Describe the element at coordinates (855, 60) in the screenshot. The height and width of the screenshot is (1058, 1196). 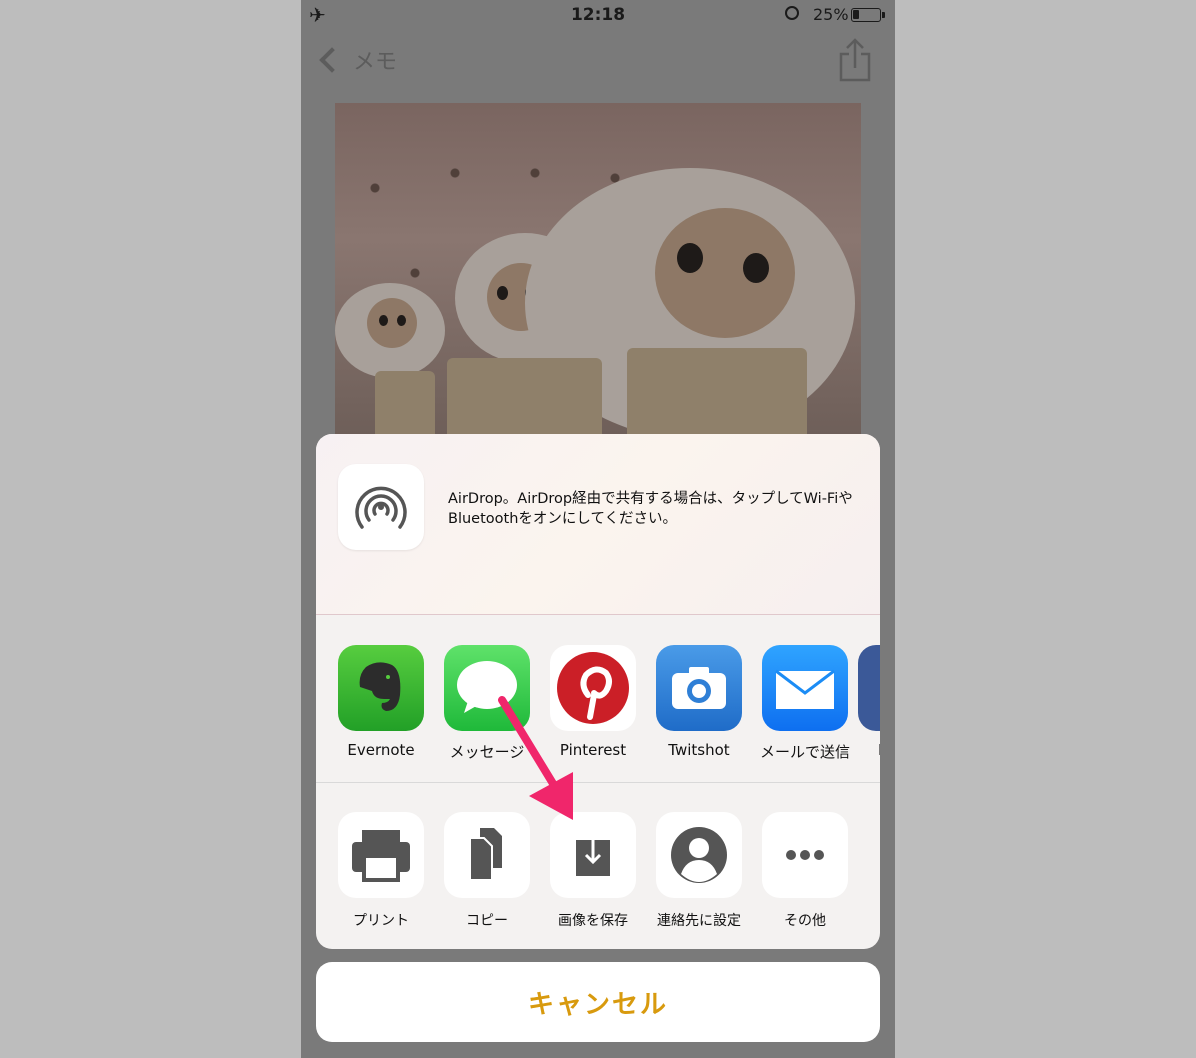
I see `share-icon` at that location.